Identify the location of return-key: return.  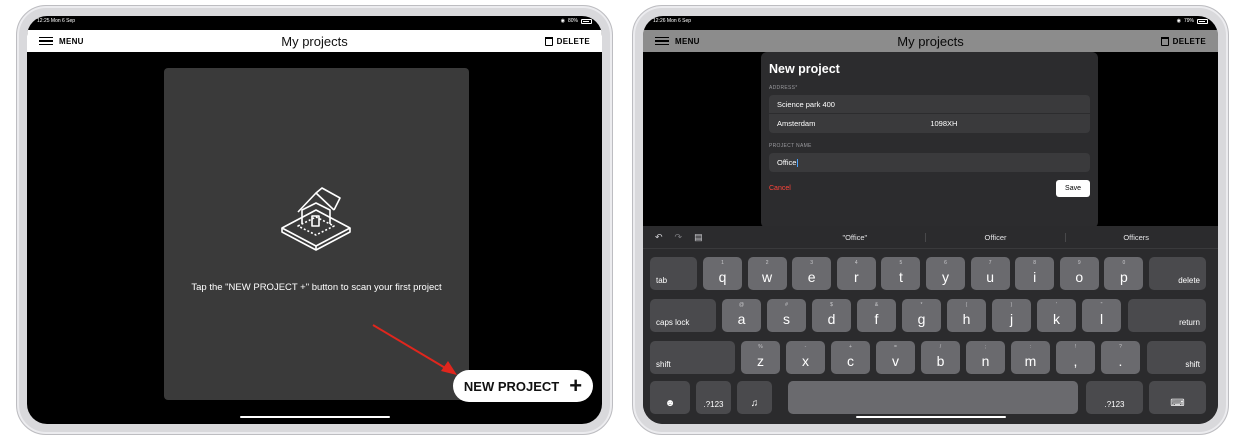
(1167, 315).